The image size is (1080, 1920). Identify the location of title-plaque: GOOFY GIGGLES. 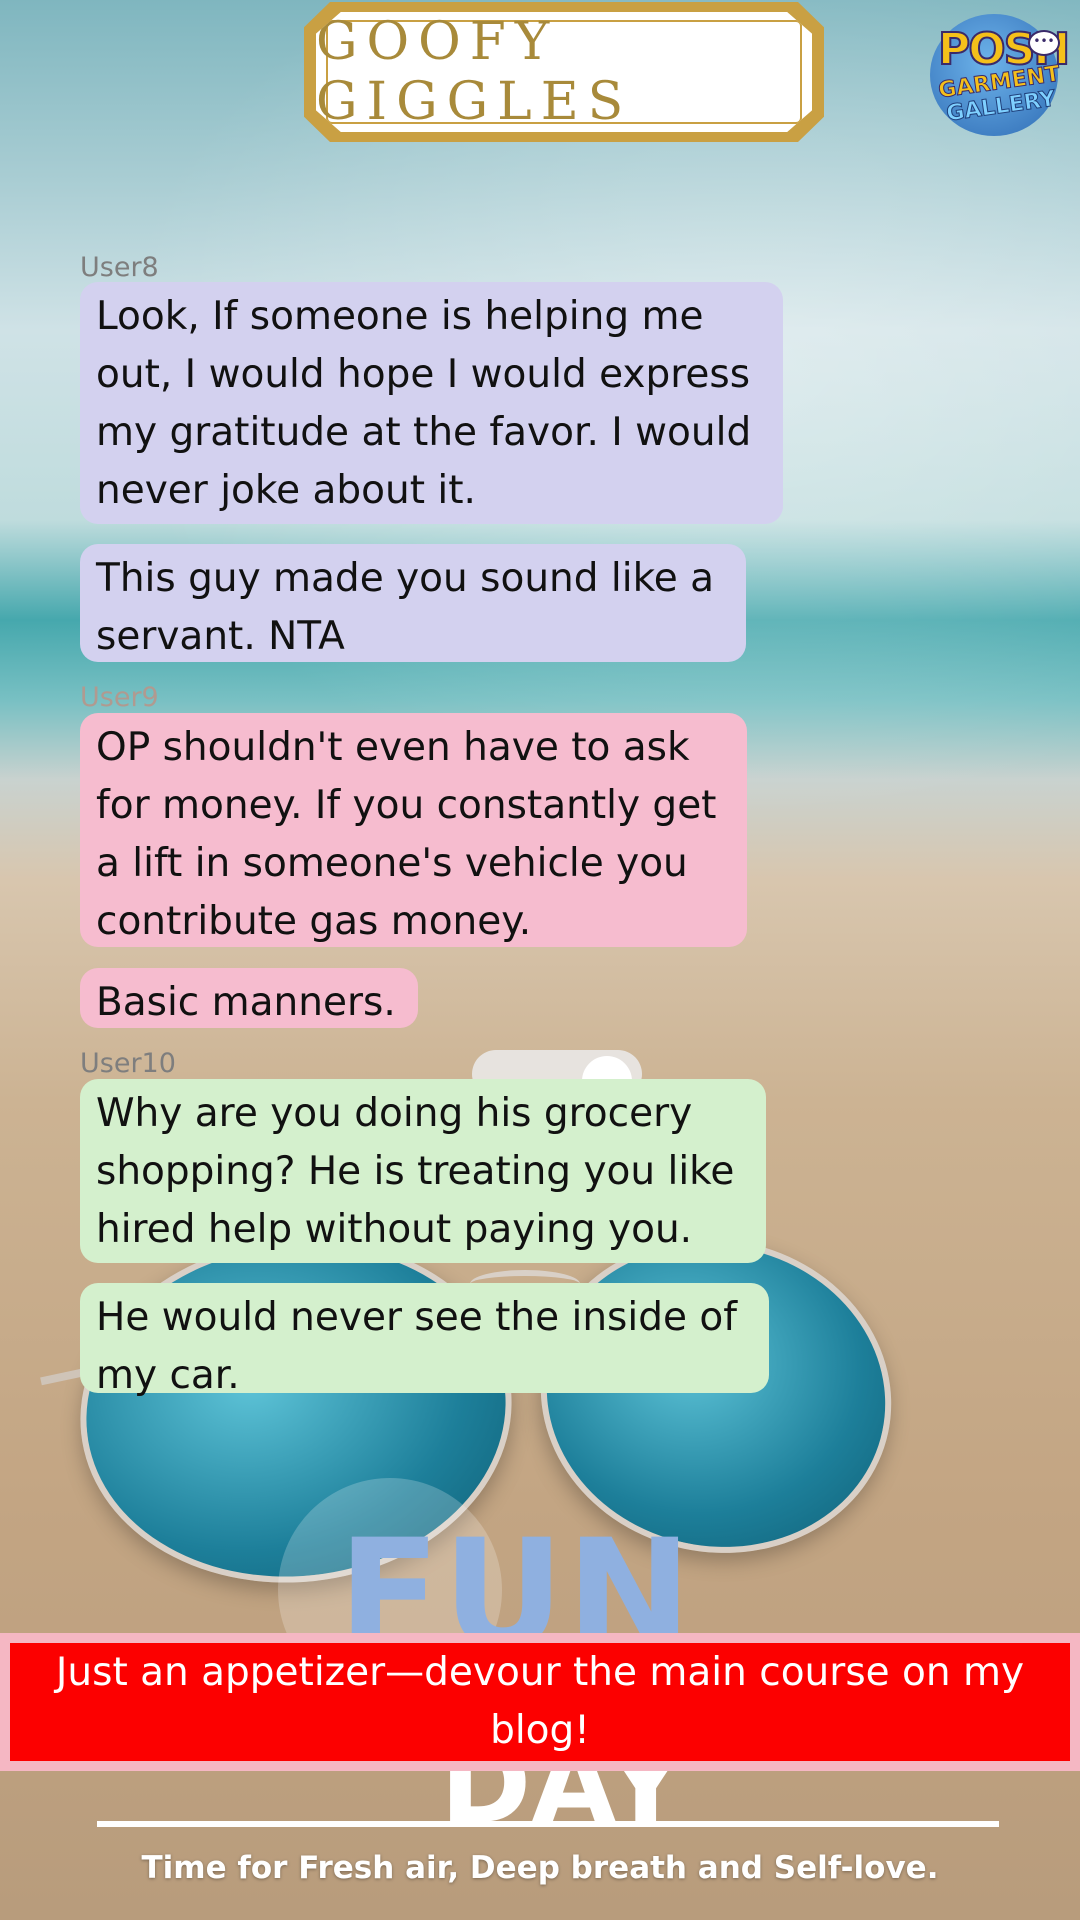
(564, 72).